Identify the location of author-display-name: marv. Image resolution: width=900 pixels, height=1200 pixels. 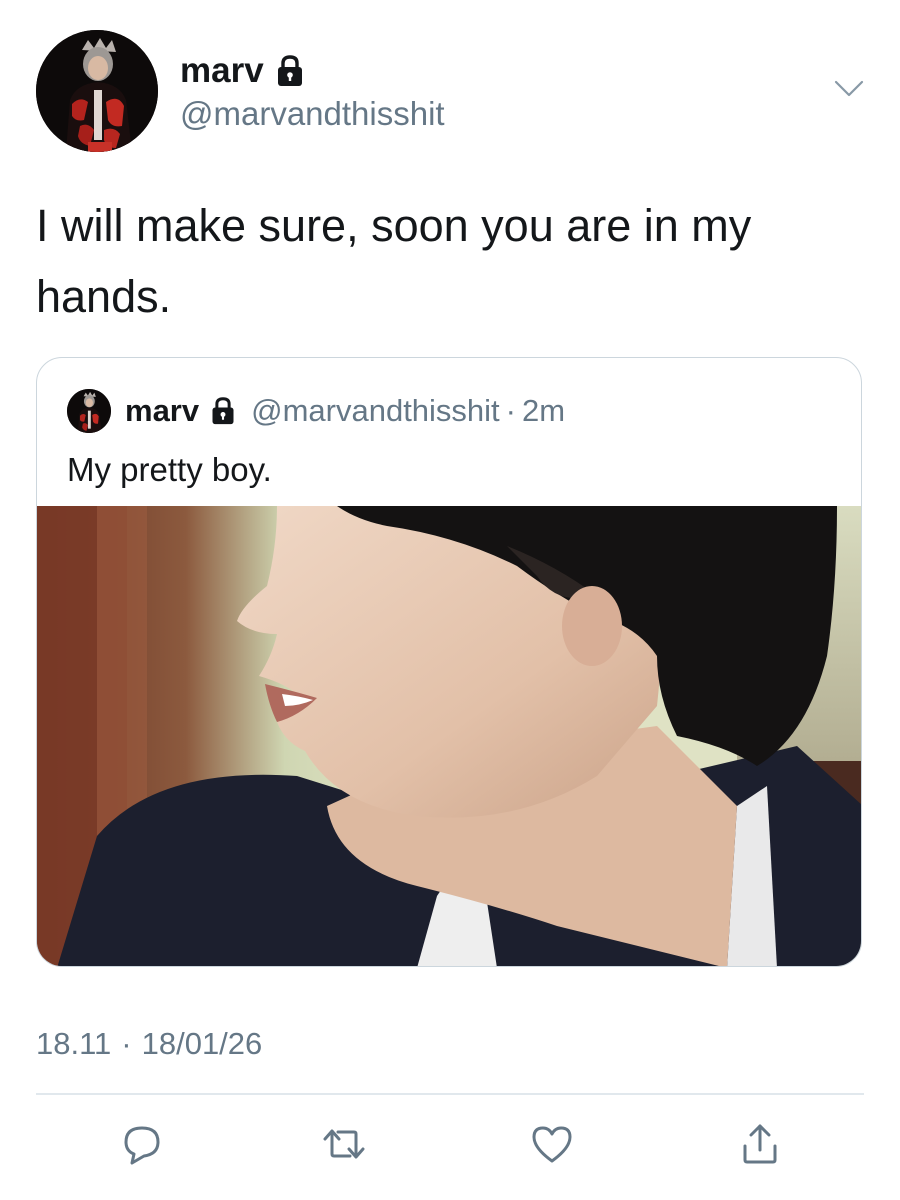
(222, 71).